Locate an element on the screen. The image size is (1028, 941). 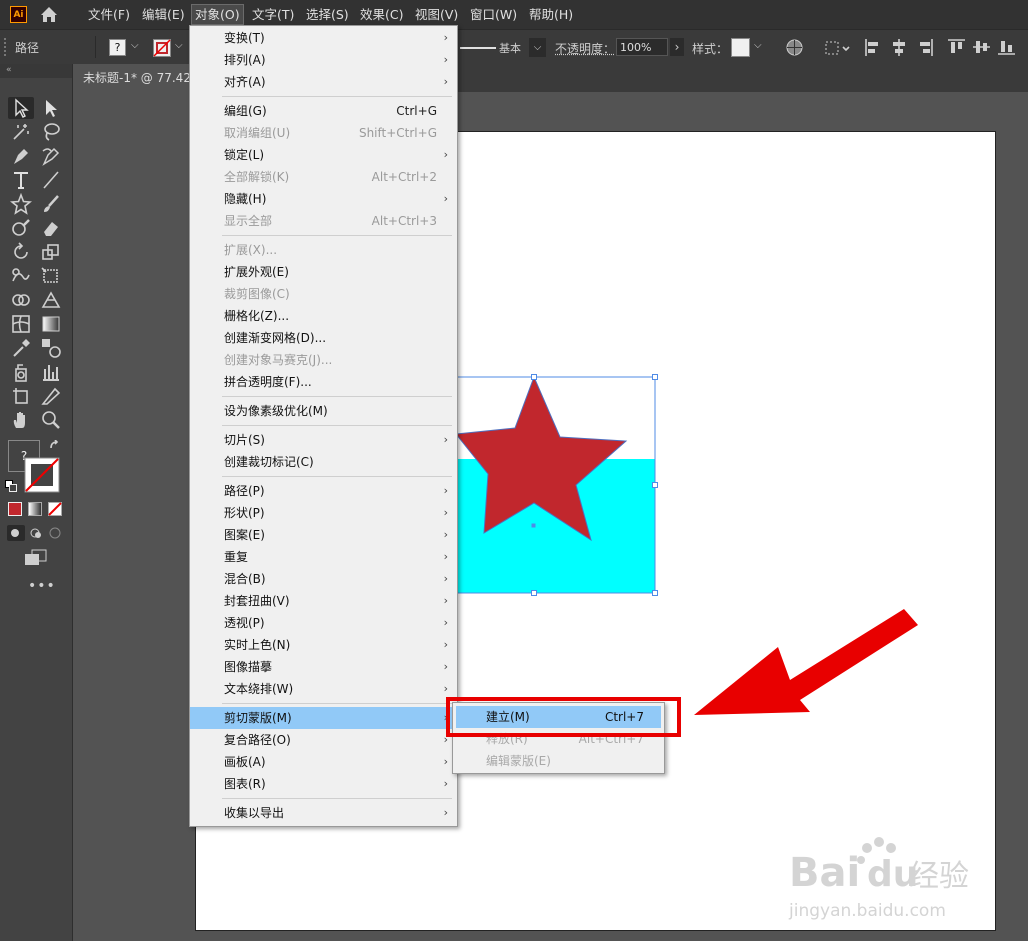
stroke-color-box is located at coordinates (42, 475).